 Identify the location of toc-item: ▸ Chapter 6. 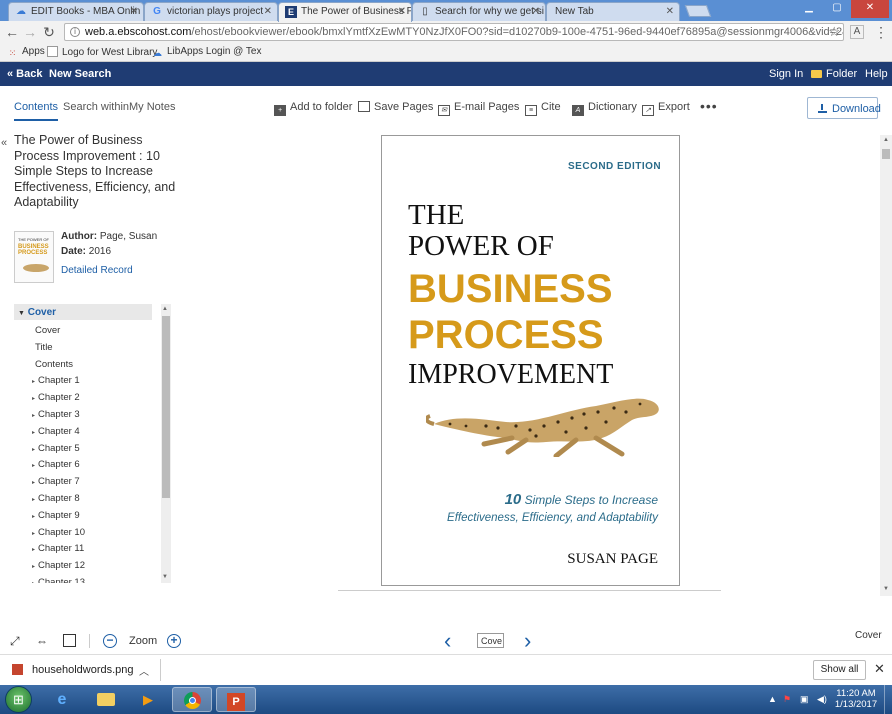
(56, 464).